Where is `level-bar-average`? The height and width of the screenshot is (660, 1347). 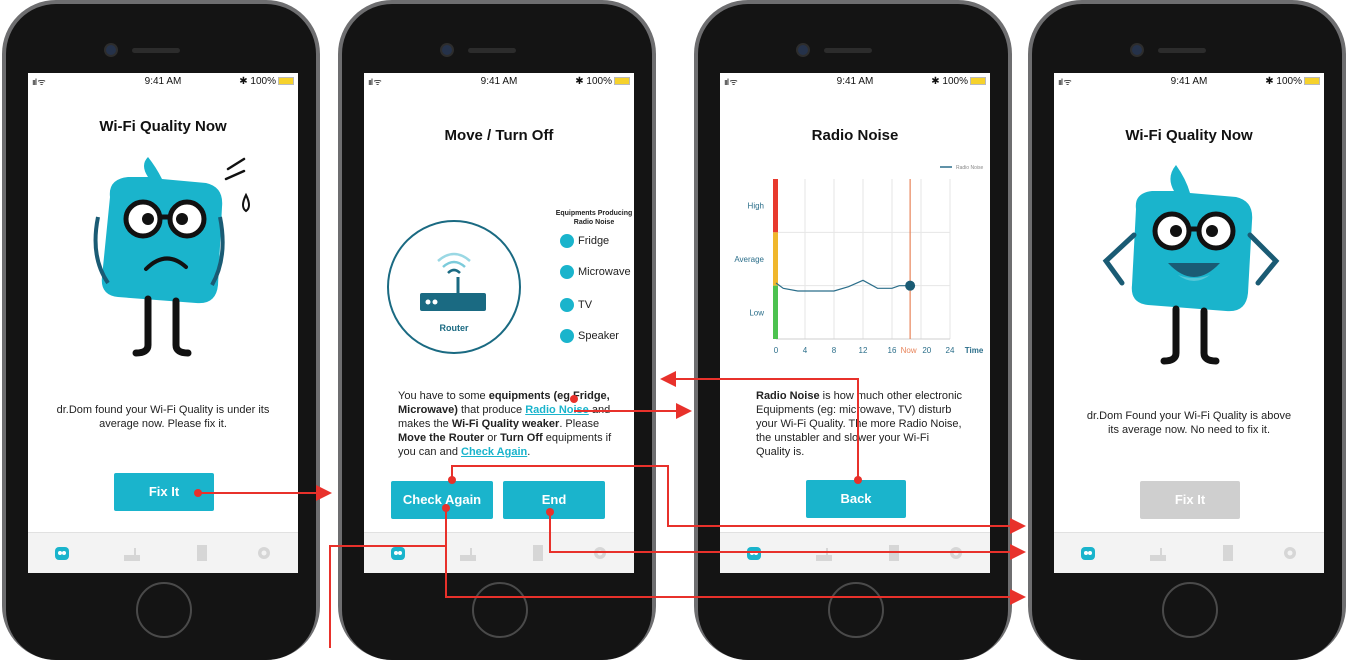
level-bar-average is located at coordinates (775, 259).